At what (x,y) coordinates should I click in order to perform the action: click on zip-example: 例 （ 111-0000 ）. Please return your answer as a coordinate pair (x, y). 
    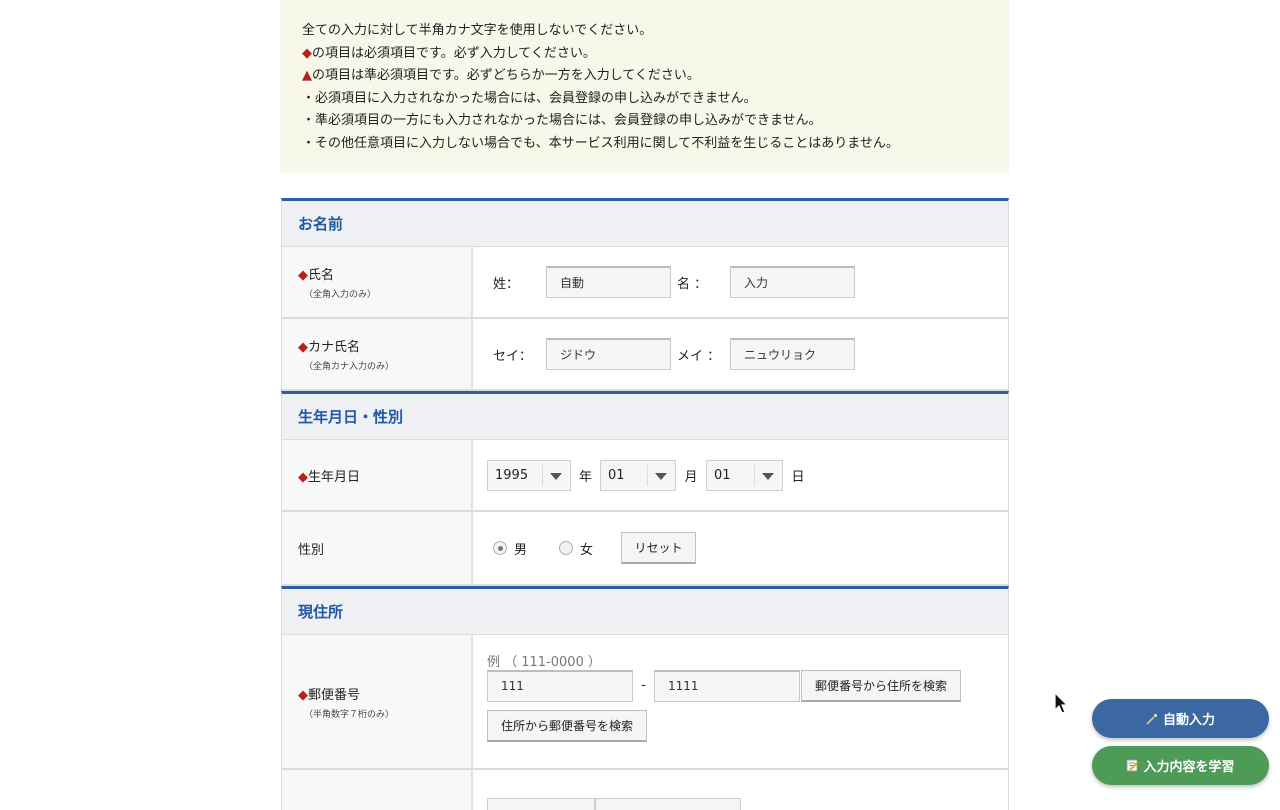
    Looking at the image, I should click on (544, 662).